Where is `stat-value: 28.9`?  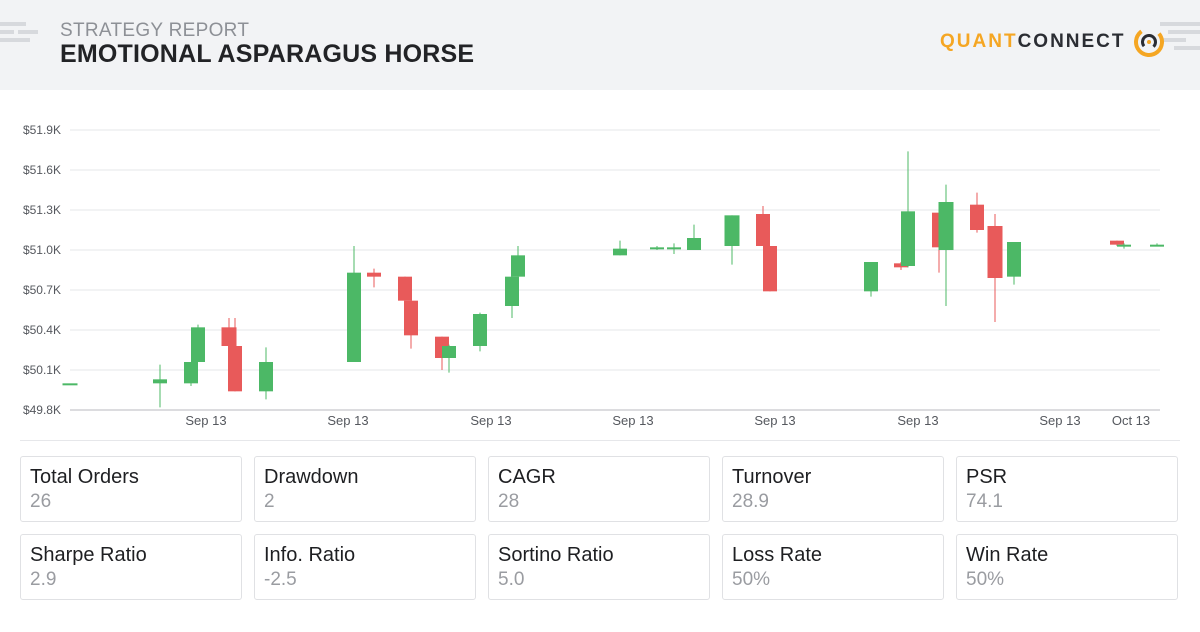 stat-value: 28.9 is located at coordinates (750, 501).